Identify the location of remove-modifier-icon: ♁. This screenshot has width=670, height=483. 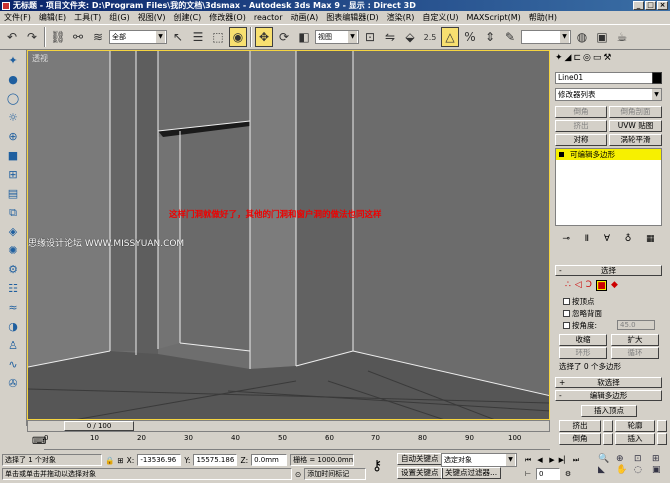
(628, 241).